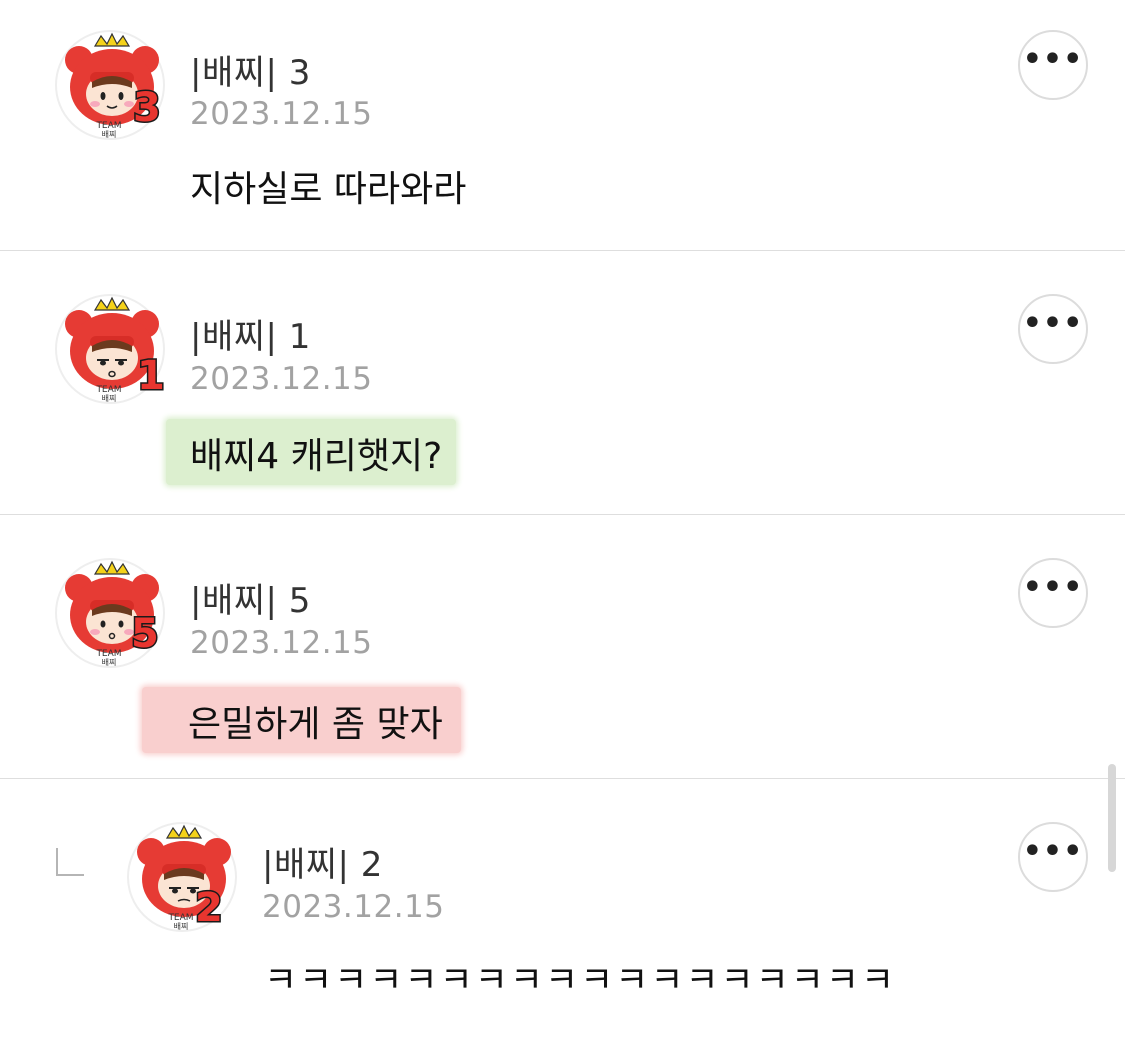  I want to click on comment-text: 은밀하게 좀 맞자, so click(301, 720).